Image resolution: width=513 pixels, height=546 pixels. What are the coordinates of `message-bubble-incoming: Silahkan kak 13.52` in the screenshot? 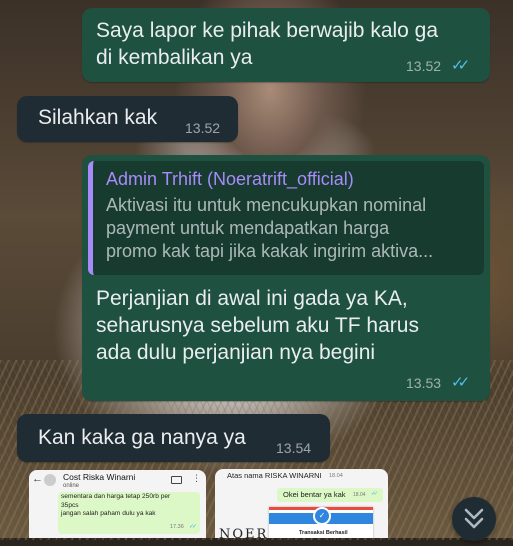 It's located at (127, 119).